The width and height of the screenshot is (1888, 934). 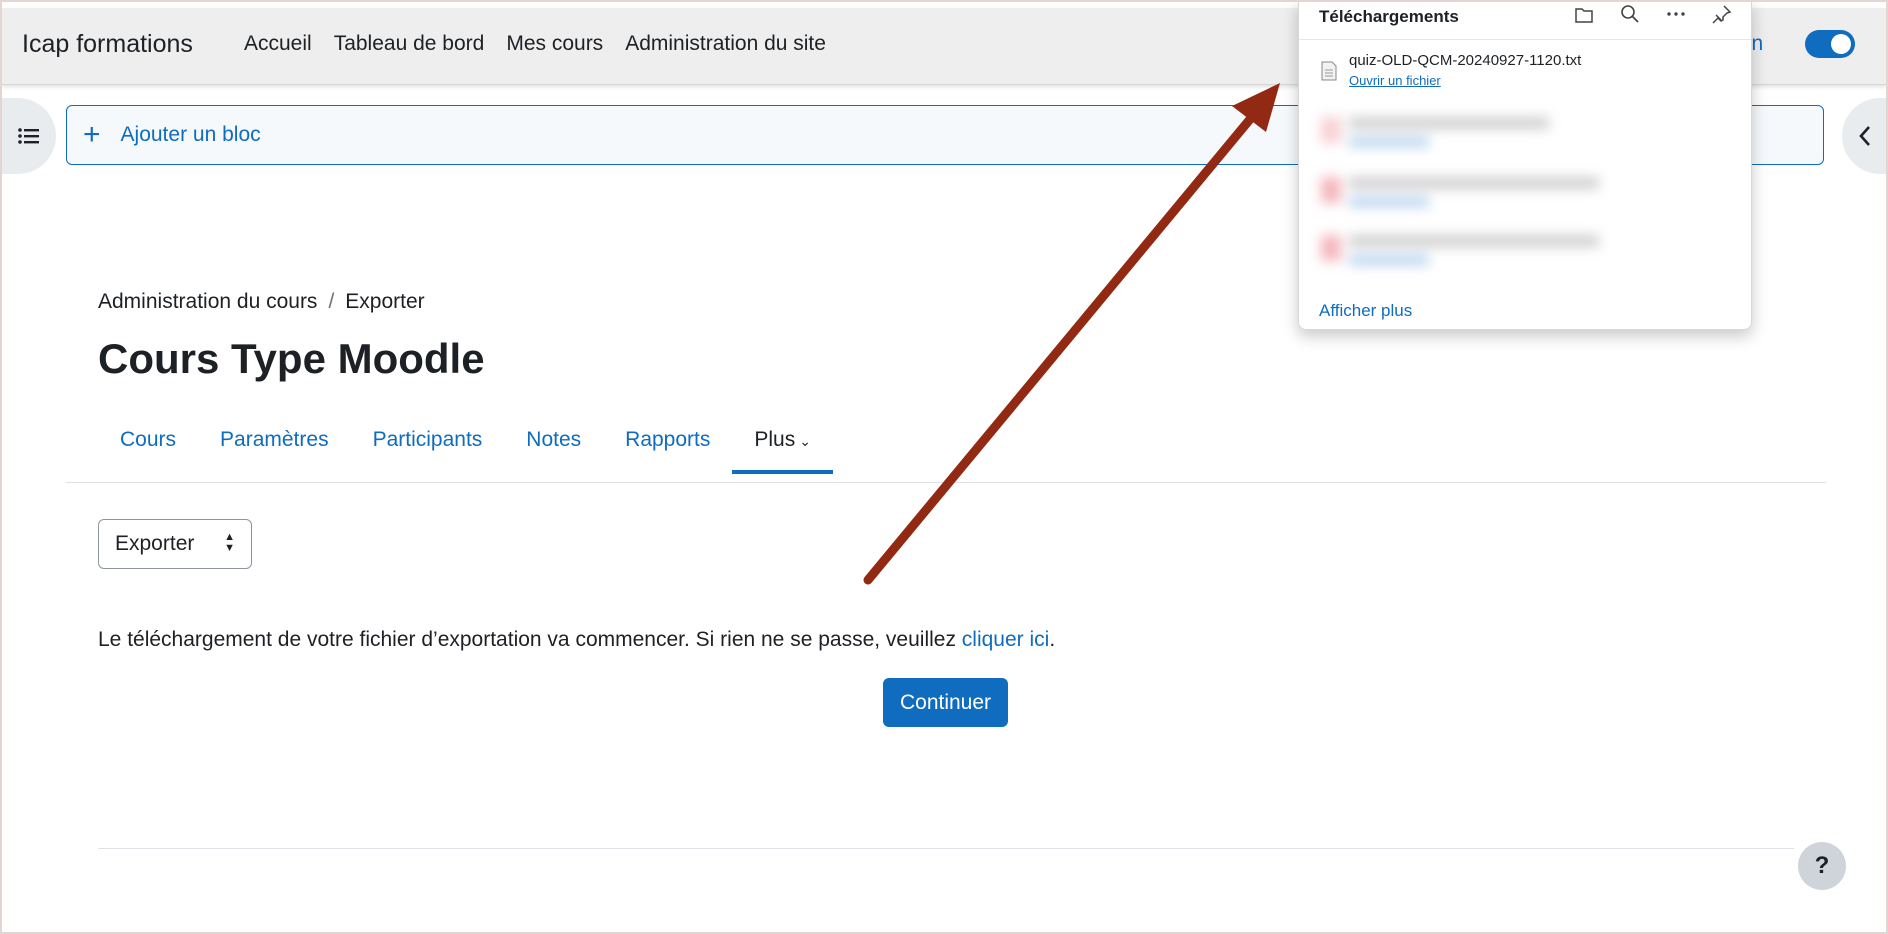 What do you see at coordinates (805, 441) in the screenshot?
I see `chevron-down-icon: ⌄` at bounding box center [805, 441].